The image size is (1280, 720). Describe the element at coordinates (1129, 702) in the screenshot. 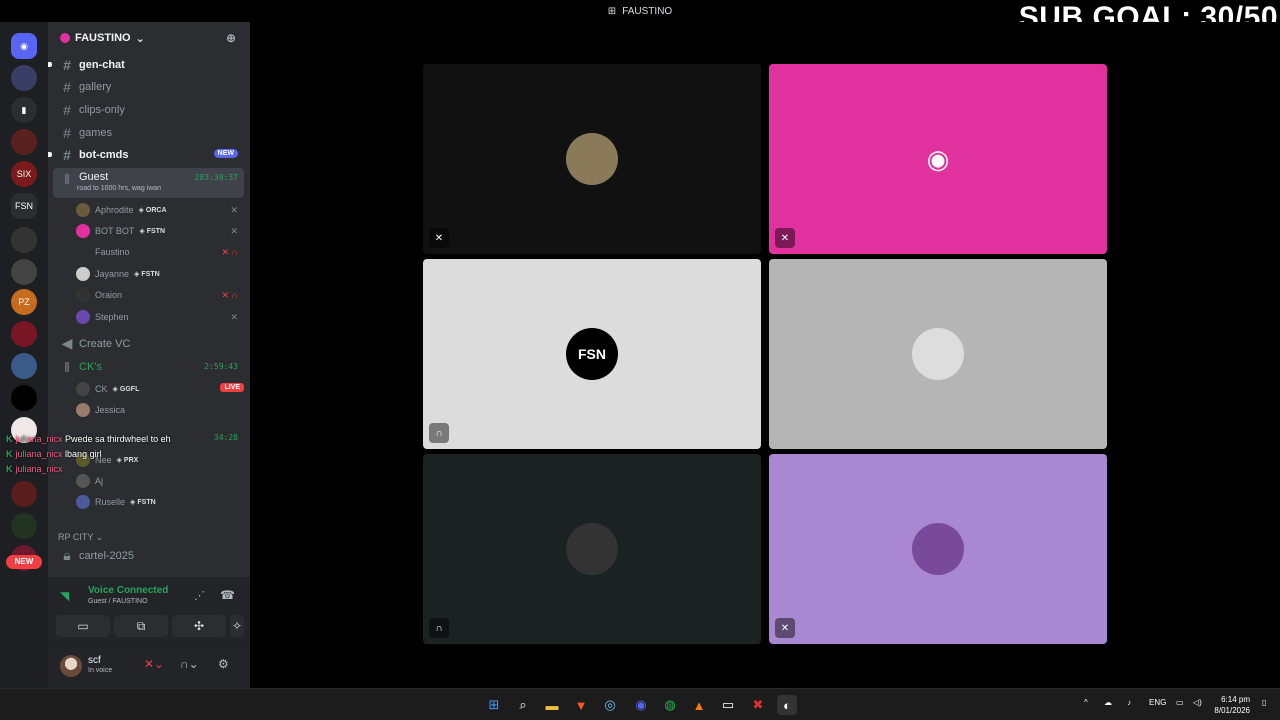

I see `mic-icon: ♪` at that location.